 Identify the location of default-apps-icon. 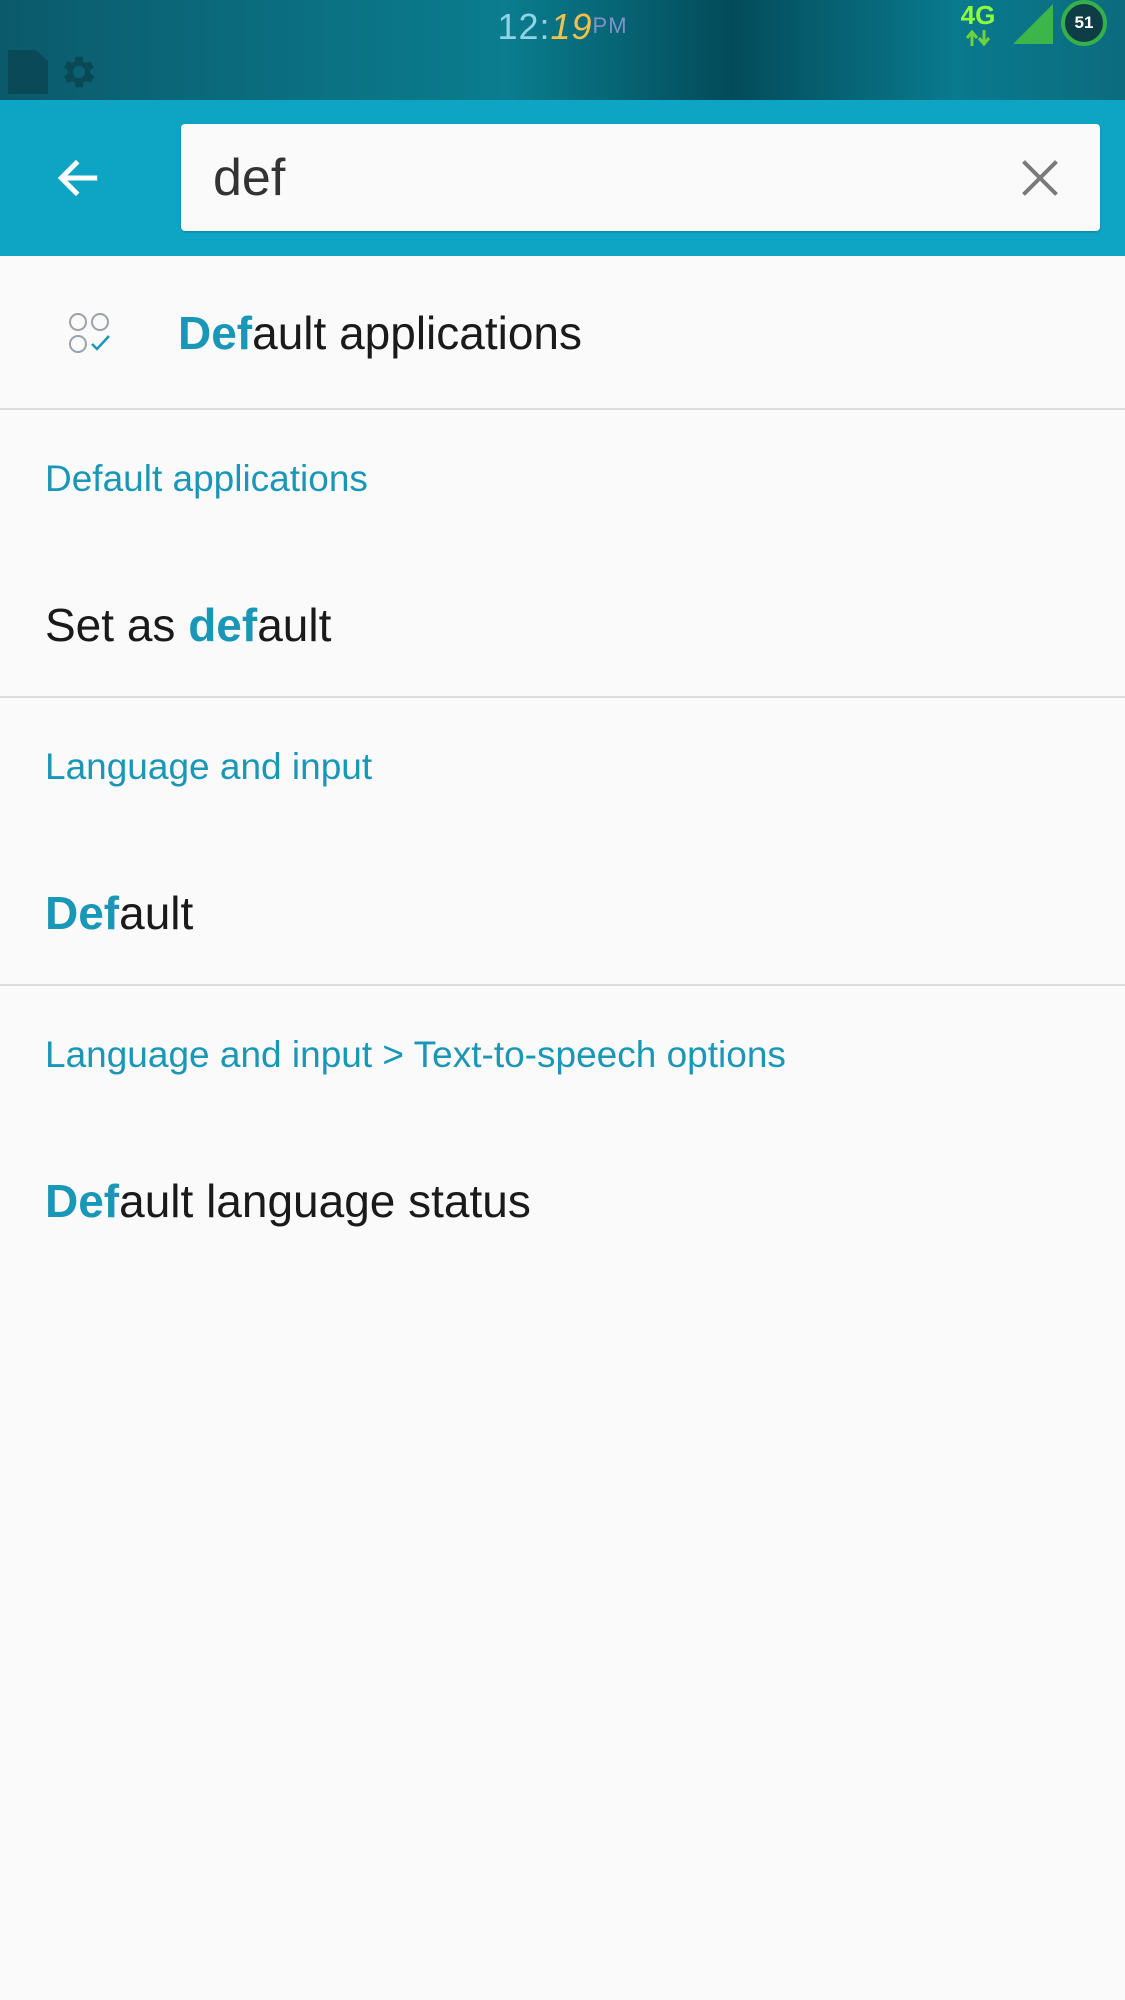
(89, 333).